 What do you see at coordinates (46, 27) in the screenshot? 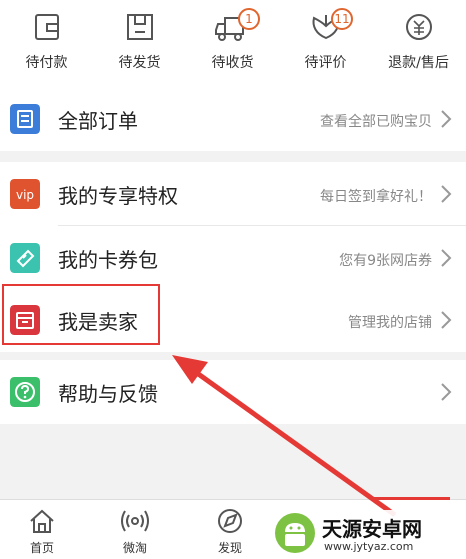
I see `wallet-icon` at bounding box center [46, 27].